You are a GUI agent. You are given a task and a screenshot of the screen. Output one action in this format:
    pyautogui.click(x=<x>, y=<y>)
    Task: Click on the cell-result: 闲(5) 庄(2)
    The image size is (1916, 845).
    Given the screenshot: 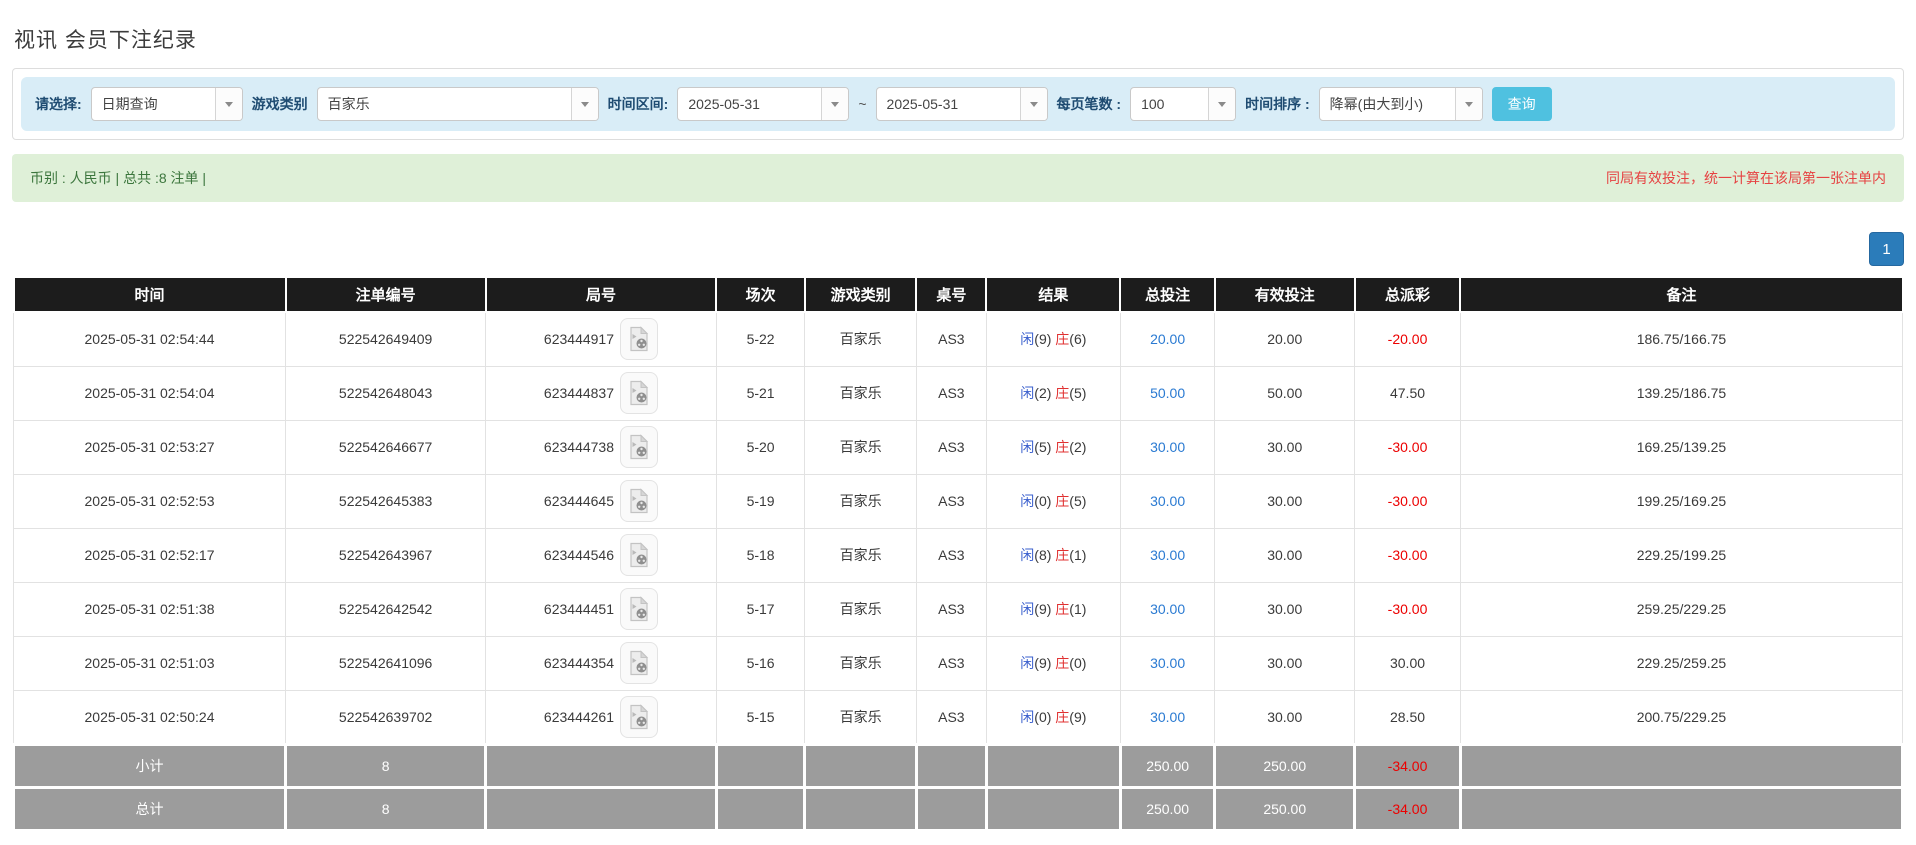 What is the action you would take?
    pyautogui.click(x=1053, y=447)
    